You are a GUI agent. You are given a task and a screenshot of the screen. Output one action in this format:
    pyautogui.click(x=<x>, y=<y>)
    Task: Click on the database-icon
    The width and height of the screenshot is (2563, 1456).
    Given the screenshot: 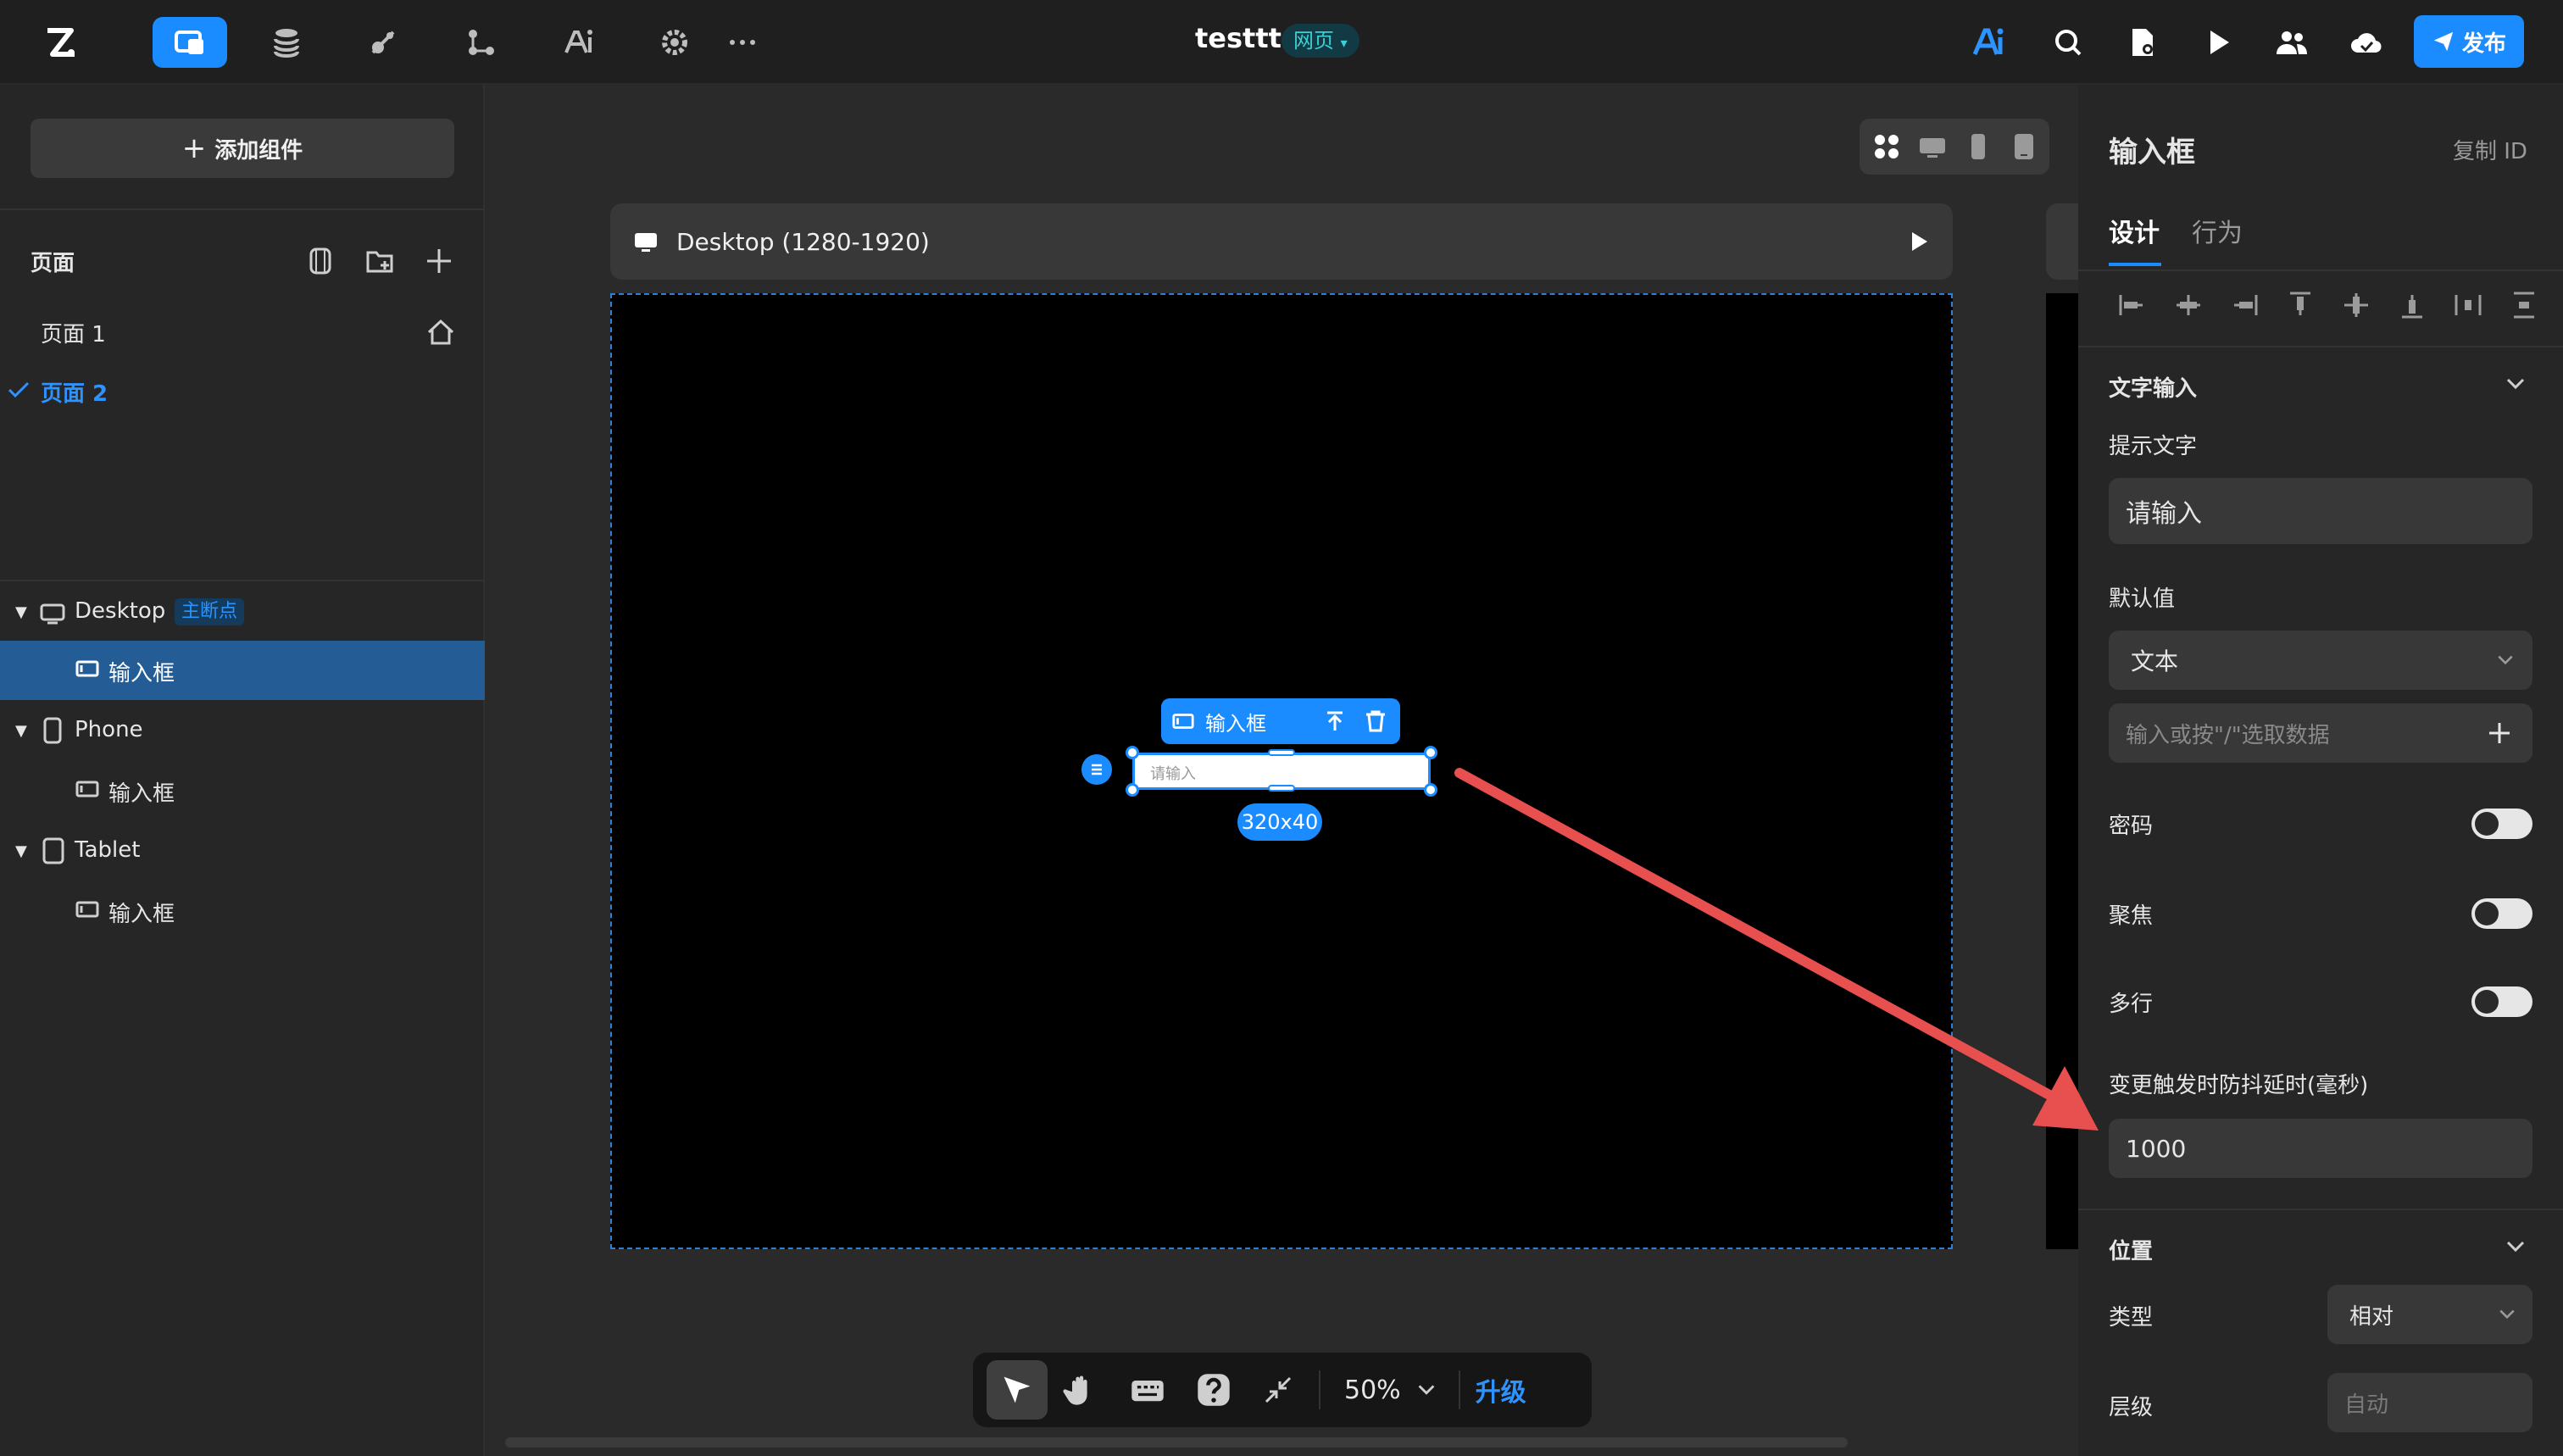 What is the action you would take?
    pyautogui.click(x=286, y=43)
    